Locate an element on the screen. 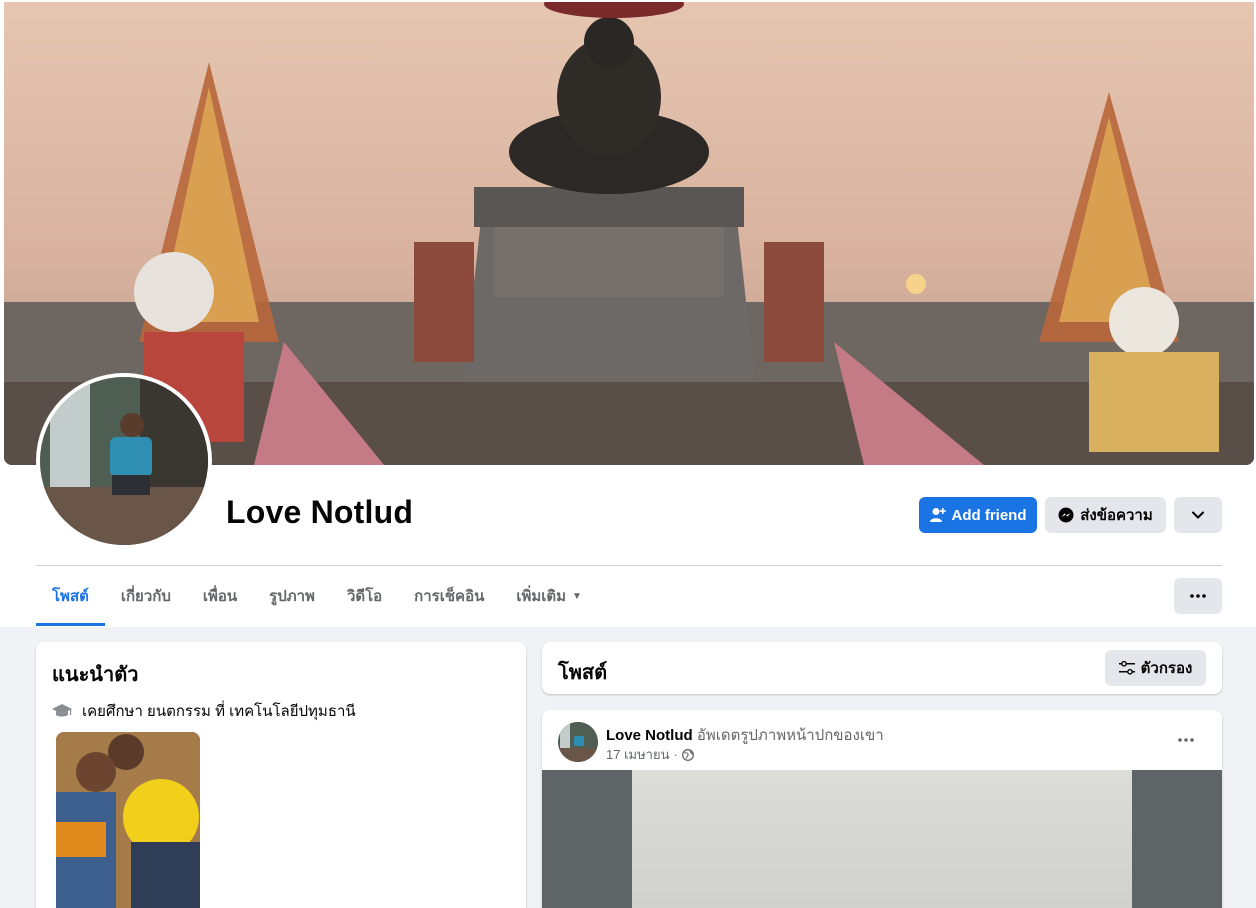 This screenshot has height=908, width=1256. tab-posts: โพสต์ is located at coordinates (70, 596).